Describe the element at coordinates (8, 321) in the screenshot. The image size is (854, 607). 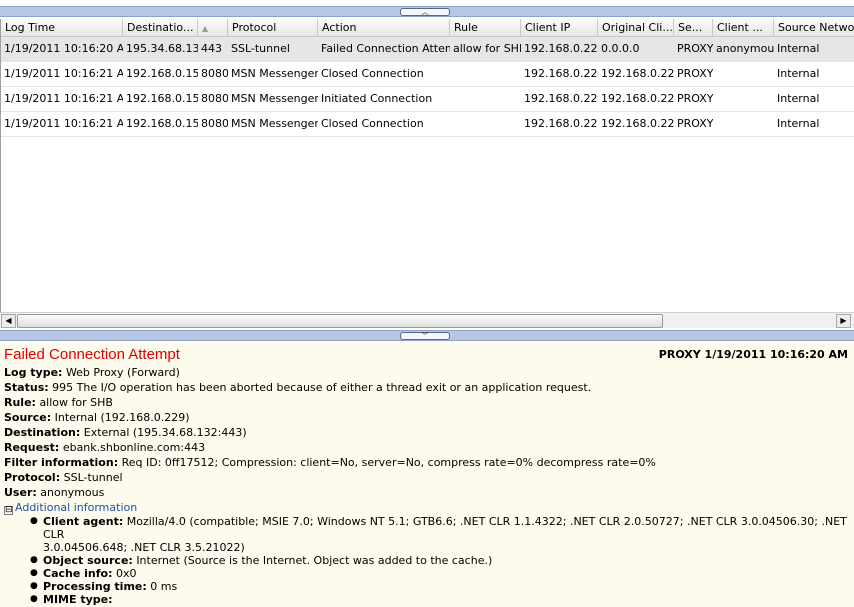
I see `scroll-left-icon: ◀` at that location.